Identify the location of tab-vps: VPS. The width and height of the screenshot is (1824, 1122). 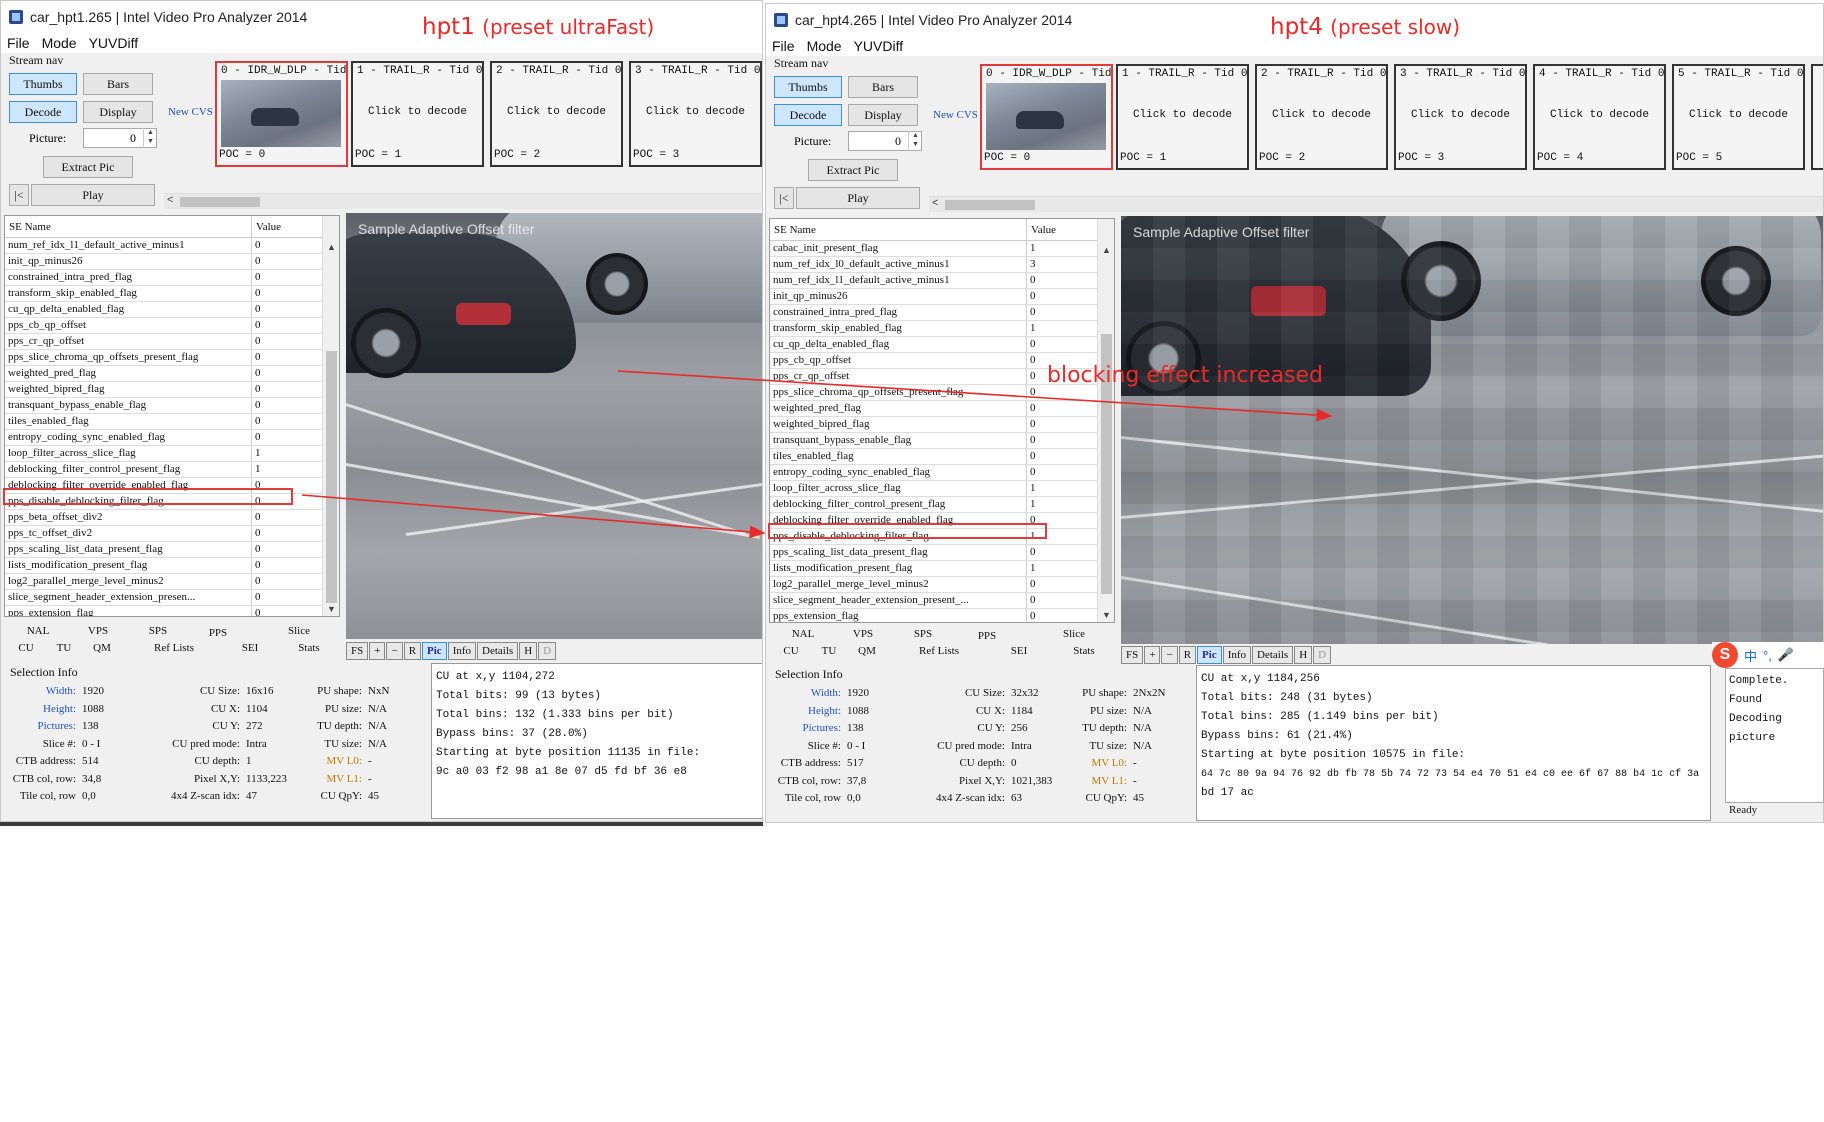
(863, 634).